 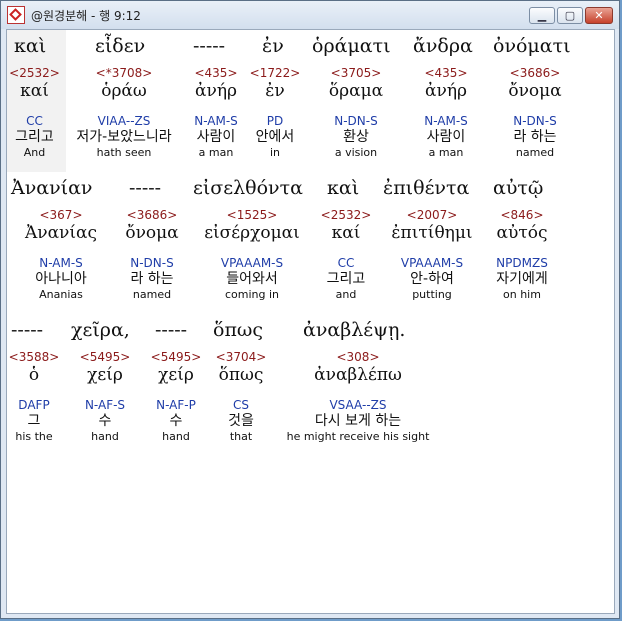 What do you see at coordinates (241, 436) in the screenshot?
I see `english-gloss: that` at bounding box center [241, 436].